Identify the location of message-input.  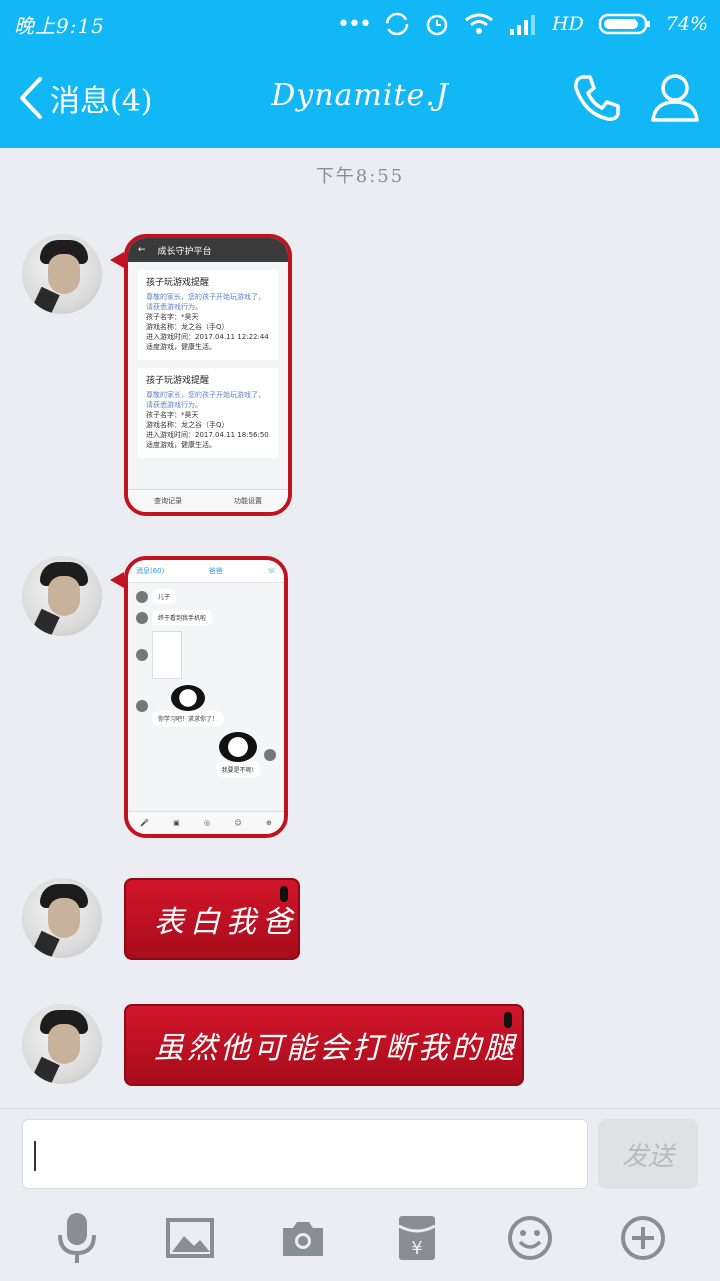
(305, 1154).